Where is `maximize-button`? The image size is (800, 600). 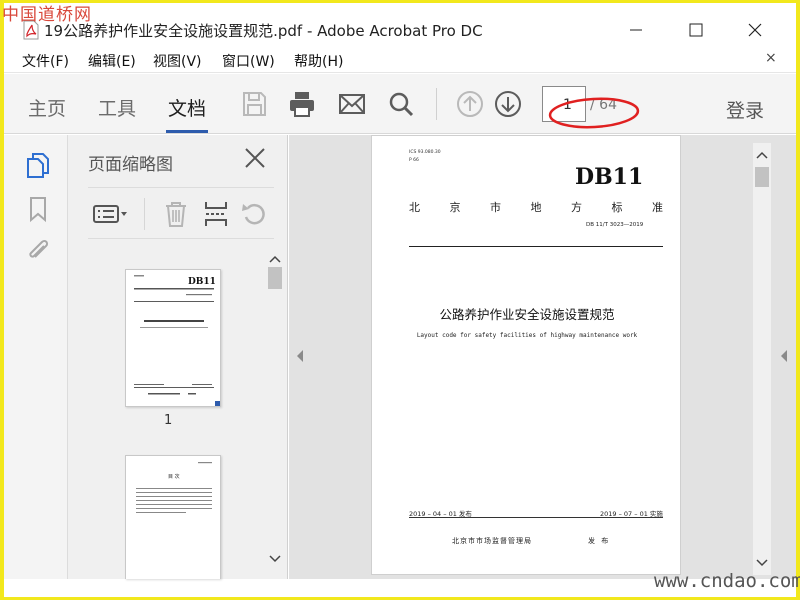
maximize-button is located at coordinates (696, 30).